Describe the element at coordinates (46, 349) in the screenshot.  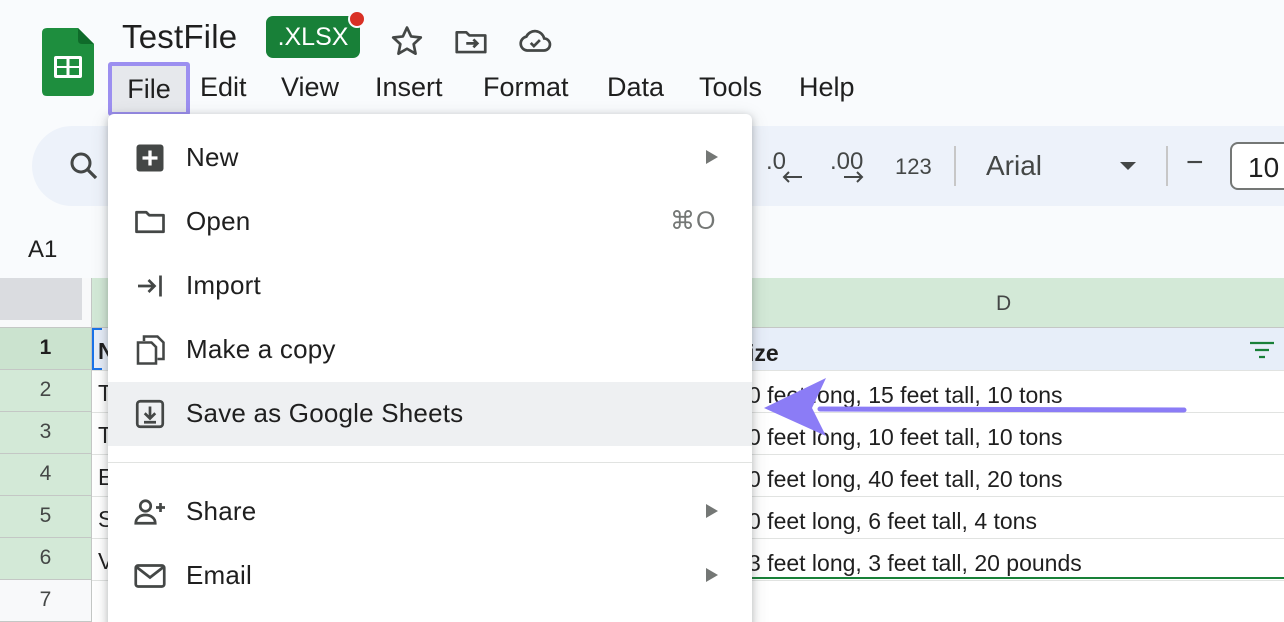
I see `row-header-1: 1` at that location.